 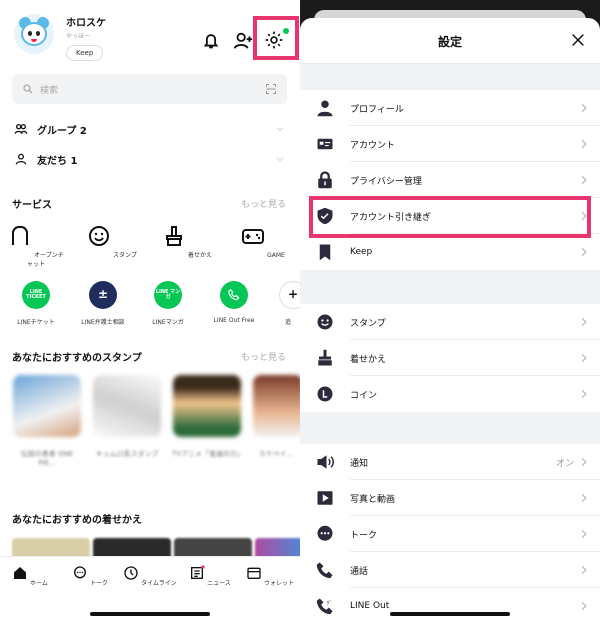 I want to click on tab-wallet: ウォレット, so click(x=270, y=576).